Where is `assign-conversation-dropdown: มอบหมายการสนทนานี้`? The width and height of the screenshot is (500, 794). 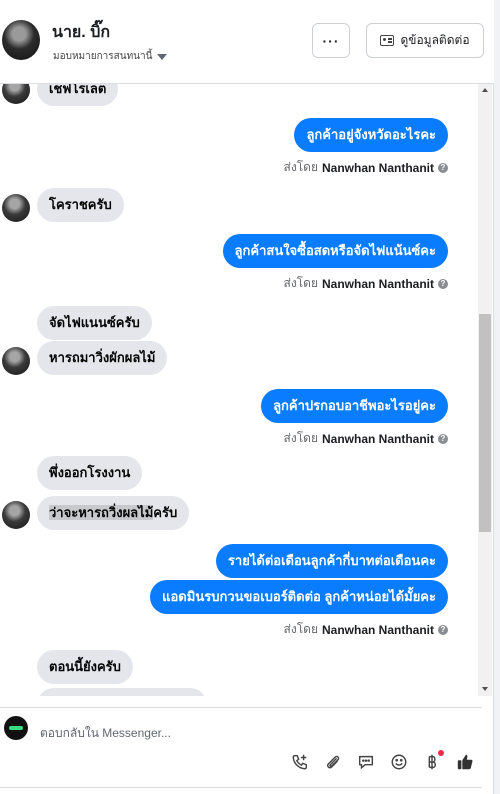
assign-conversation-dropdown: มอบหมายการสนทนานี้ is located at coordinates (110, 56).